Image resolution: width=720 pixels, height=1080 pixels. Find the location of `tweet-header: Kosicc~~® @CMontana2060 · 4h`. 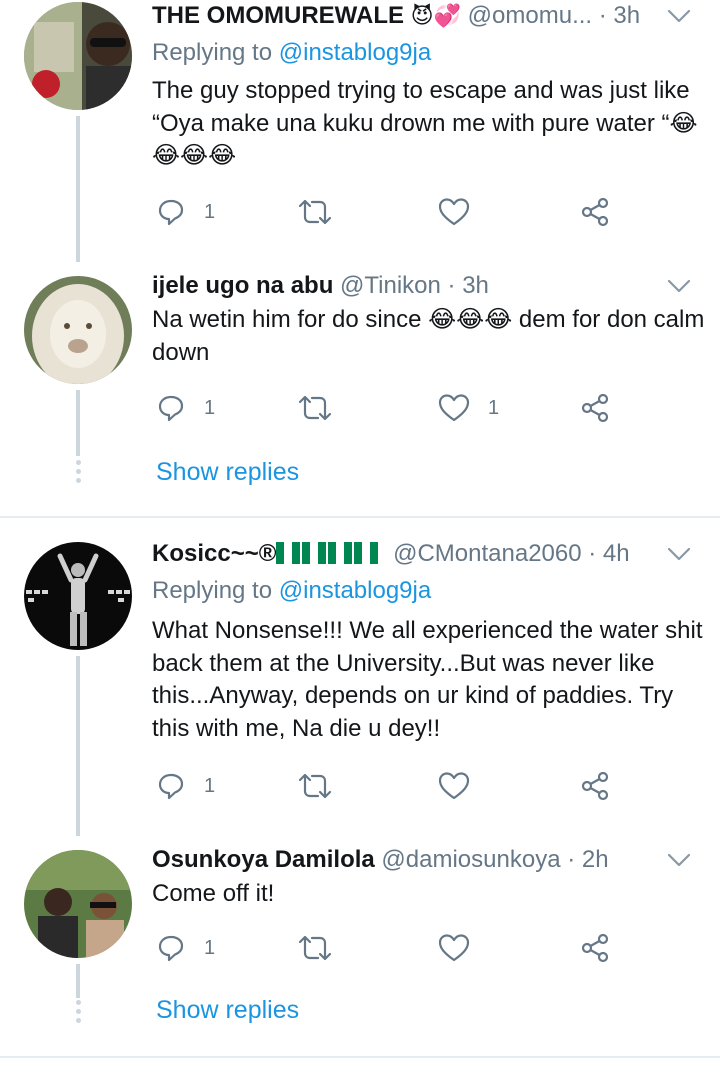

tweet-header: Kosicc~~® @CMontana2060 · 4h is located at coordinates (401, 554).